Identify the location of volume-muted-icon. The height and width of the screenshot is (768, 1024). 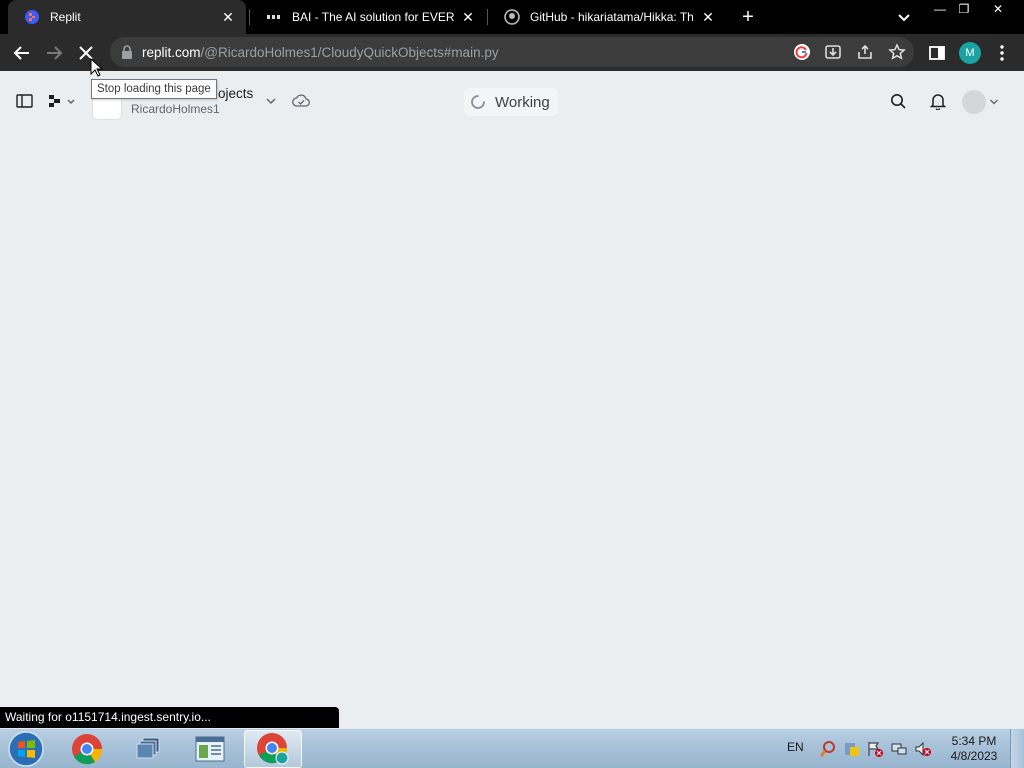
(923, 749).